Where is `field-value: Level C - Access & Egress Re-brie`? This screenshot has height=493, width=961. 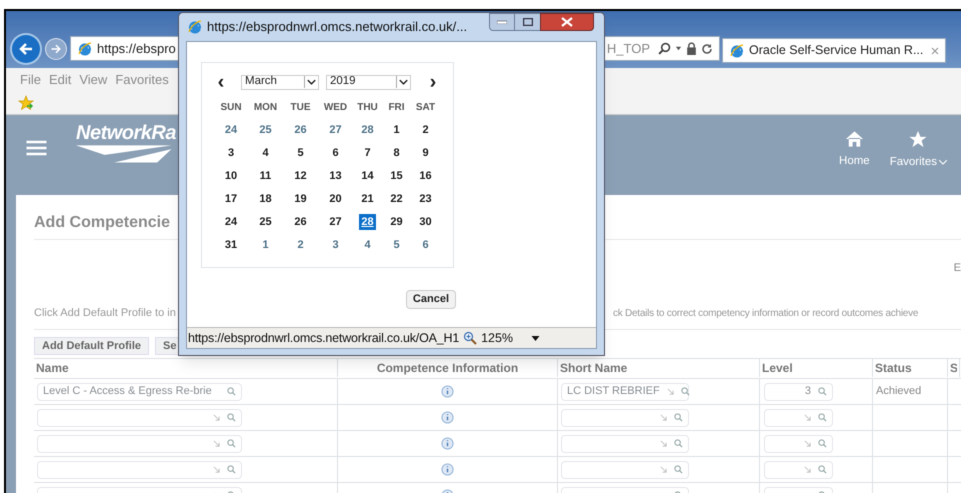 field-value: Level C - Access & Egress Re-brie is located at coordinates (128, 392).